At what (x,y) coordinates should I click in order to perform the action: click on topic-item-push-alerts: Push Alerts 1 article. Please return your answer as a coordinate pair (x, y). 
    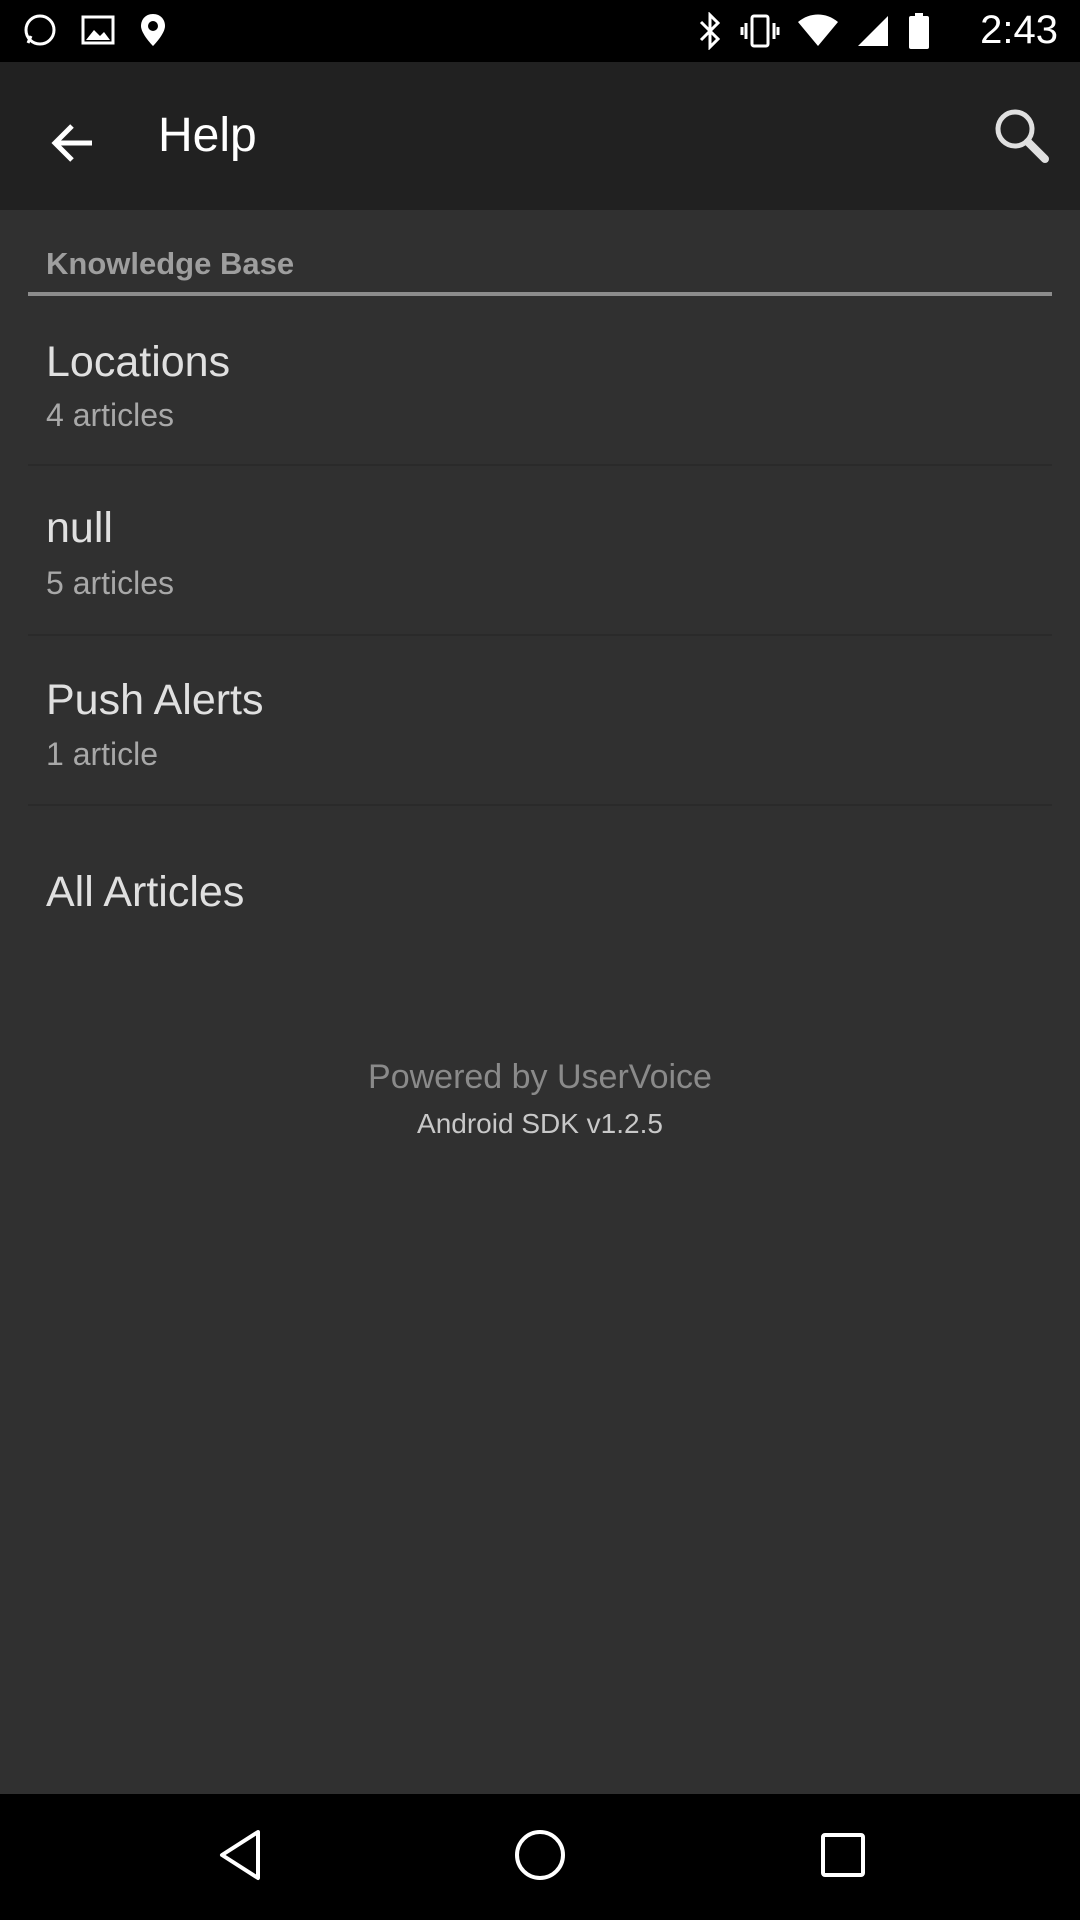
    Looking at the image, I should click on (540, 721).